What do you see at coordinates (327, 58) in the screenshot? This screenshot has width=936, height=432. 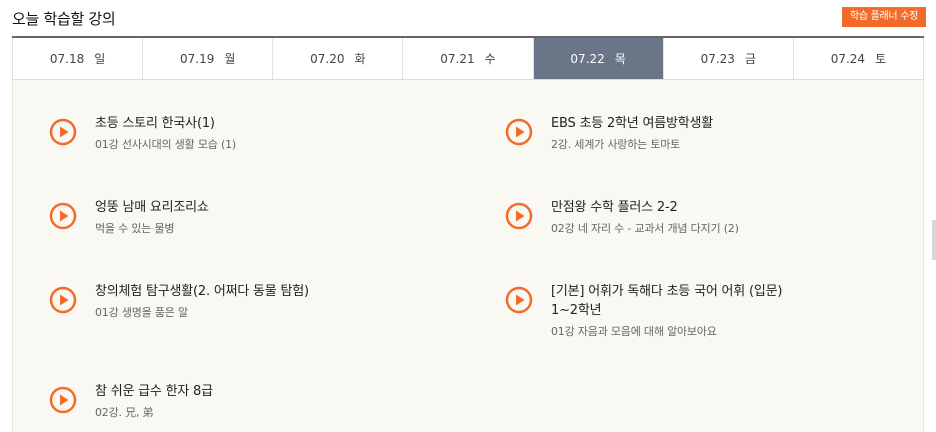 I see `tab-date: 07.20` at bounding box center [327, 58].